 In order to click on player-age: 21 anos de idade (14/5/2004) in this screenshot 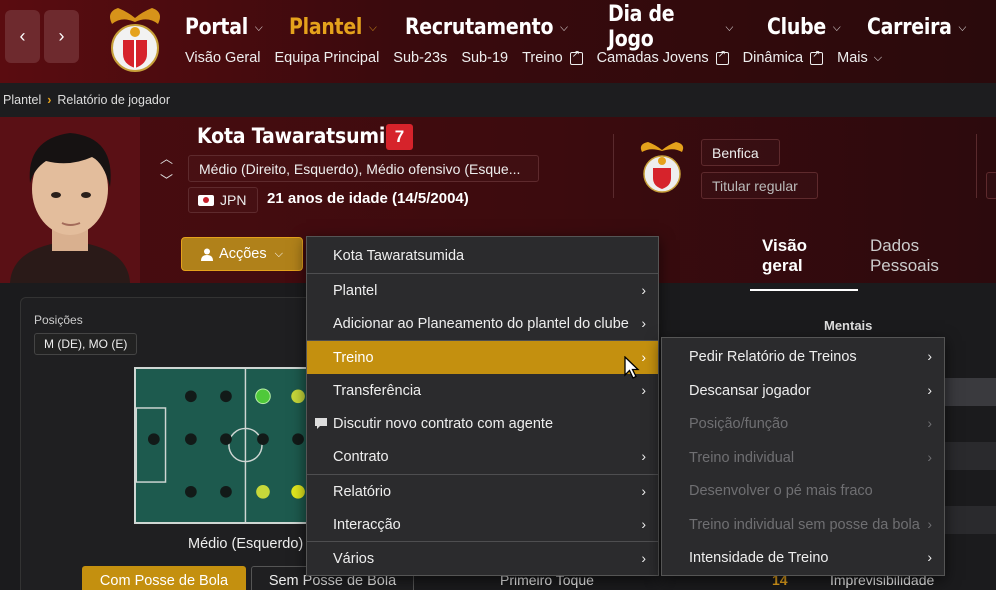, I will do `click(368, 198)`.